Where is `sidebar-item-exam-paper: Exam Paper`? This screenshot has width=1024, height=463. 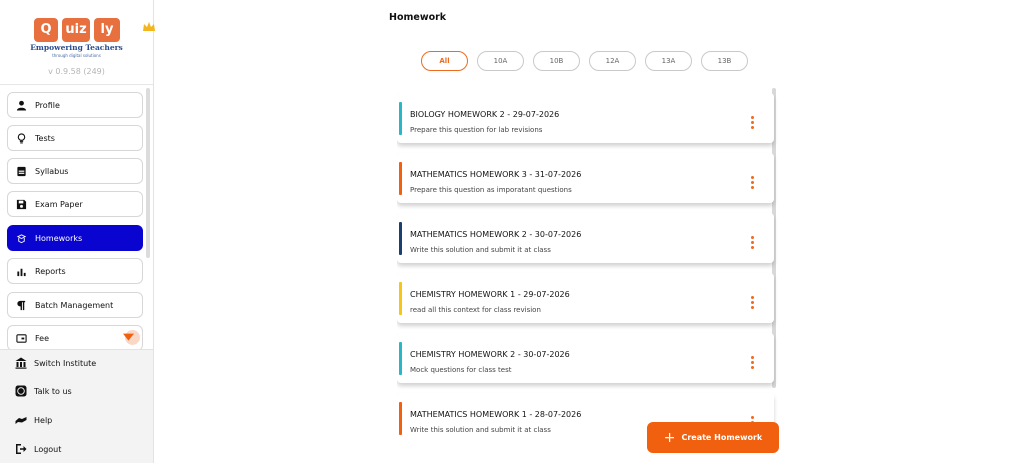 sidebar-item-exam-paper: Exam Paper is located at coordinates (75, 204).